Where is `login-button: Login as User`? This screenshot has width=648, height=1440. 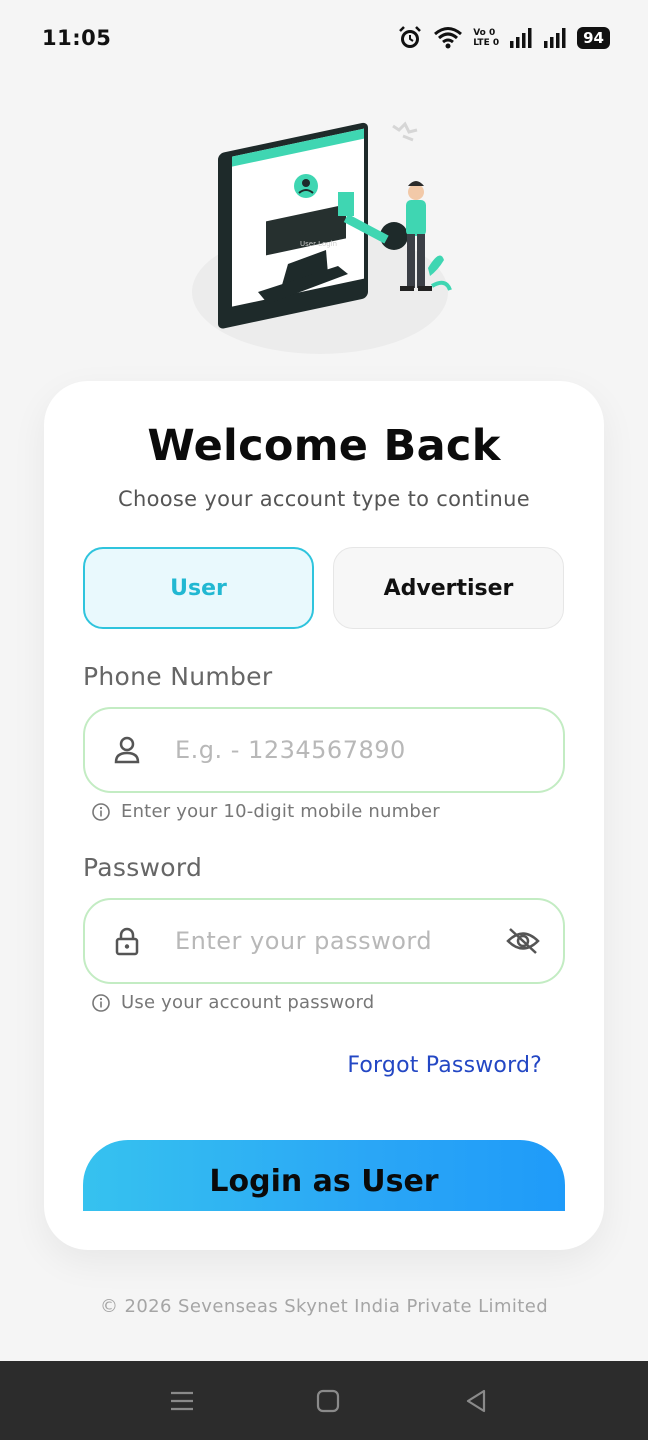
login-button: Login as User is located at coordinates (324, 1175).